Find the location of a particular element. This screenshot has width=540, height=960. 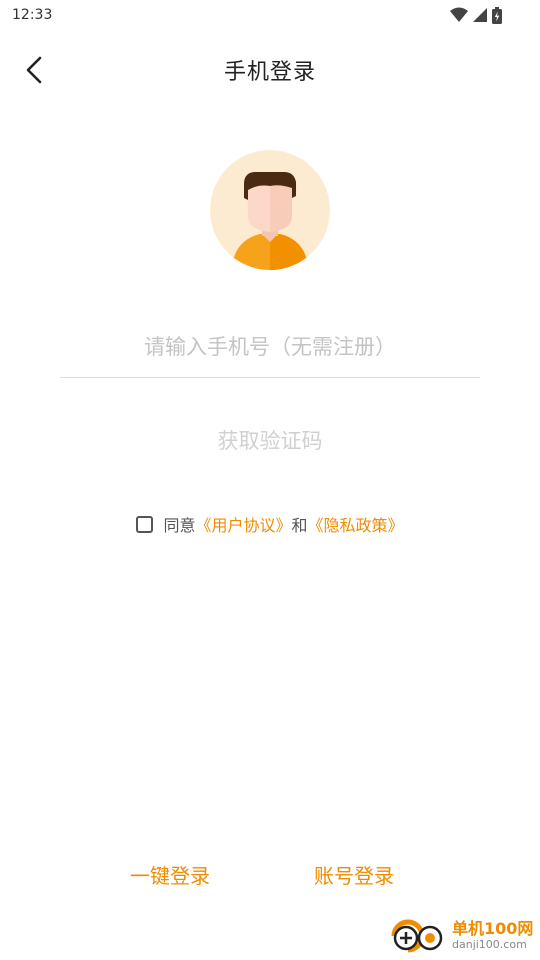

phone-field is located at coordinates (270, 348).